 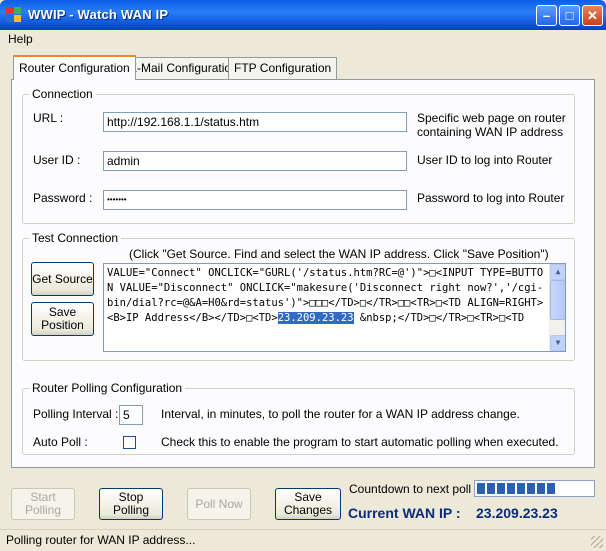 I want to click on title-bar: WWIP - Watch WAN IP – □ ✕, so click(x=303, y=15).